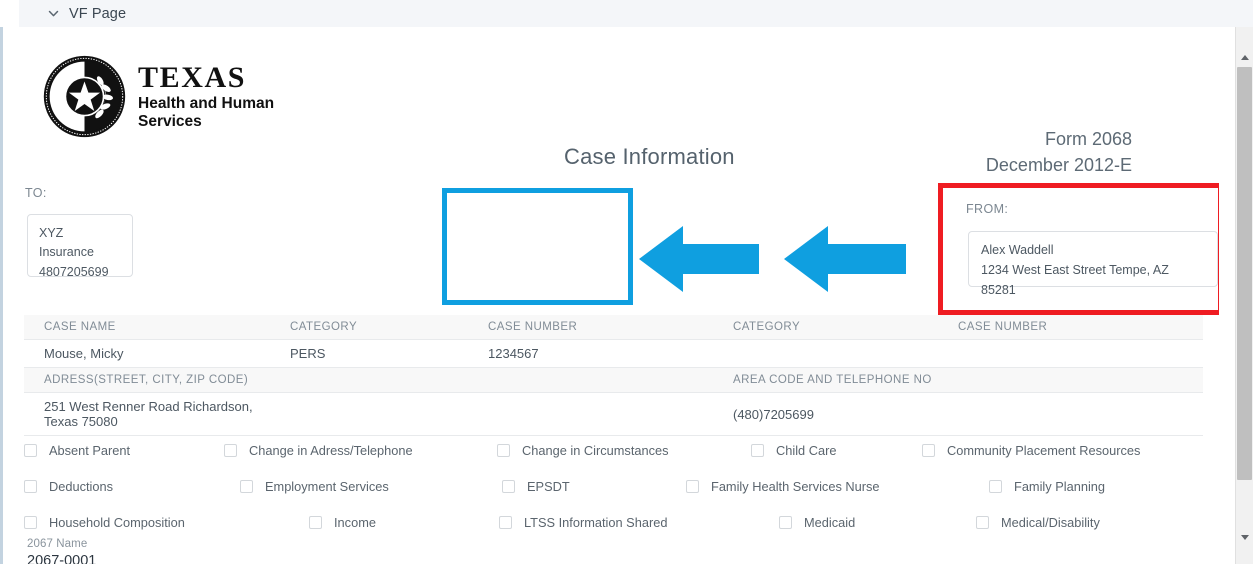 This screenshot has height=564, width=1253. I want to click on checkbox-item: LTSS Information Shared, so click(583, 522).